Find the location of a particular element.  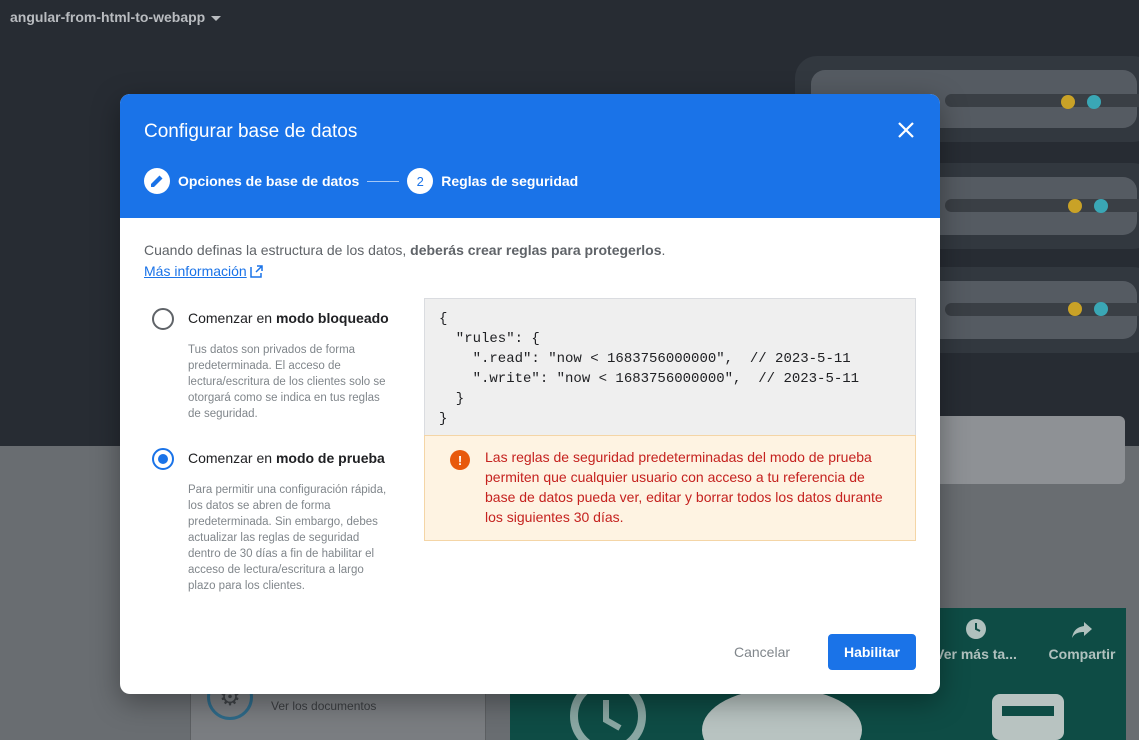

locked-mode-title: Comenzar en modo bloqueado is located at coordinates (288, 318).